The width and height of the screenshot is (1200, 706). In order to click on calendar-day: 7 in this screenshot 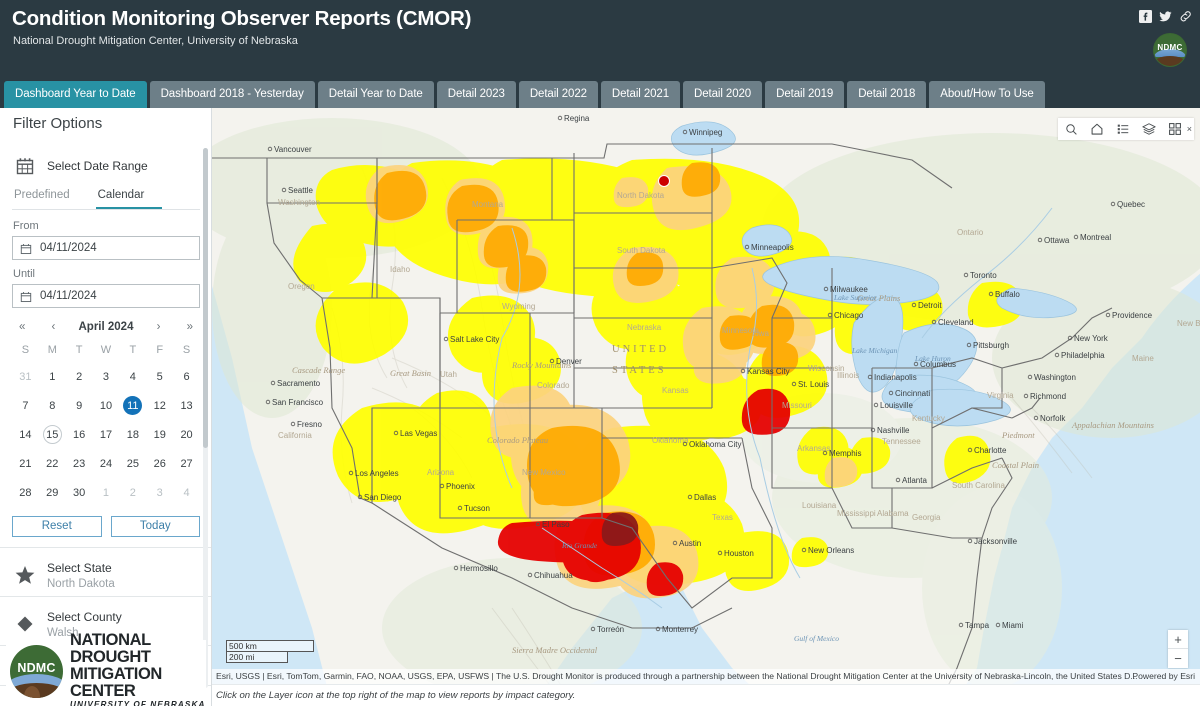, I will do `click(25, 405)`.